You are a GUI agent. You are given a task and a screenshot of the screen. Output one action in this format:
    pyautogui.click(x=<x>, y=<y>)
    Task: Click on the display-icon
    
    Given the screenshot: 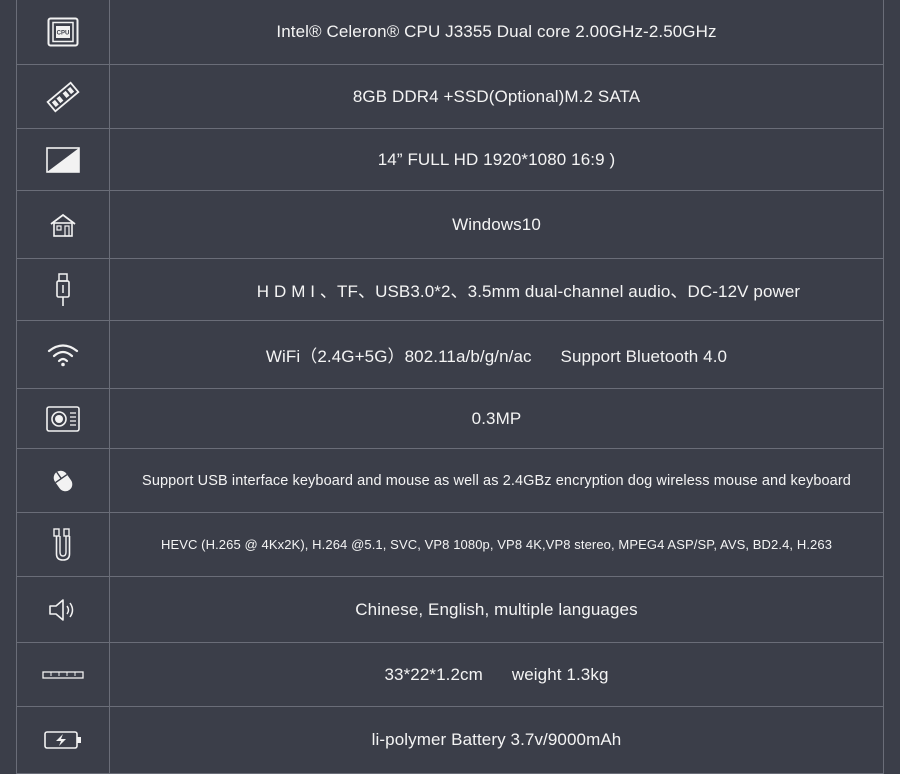 What is the action you would take?
    pyautogui.click(x=63, y=159)
    